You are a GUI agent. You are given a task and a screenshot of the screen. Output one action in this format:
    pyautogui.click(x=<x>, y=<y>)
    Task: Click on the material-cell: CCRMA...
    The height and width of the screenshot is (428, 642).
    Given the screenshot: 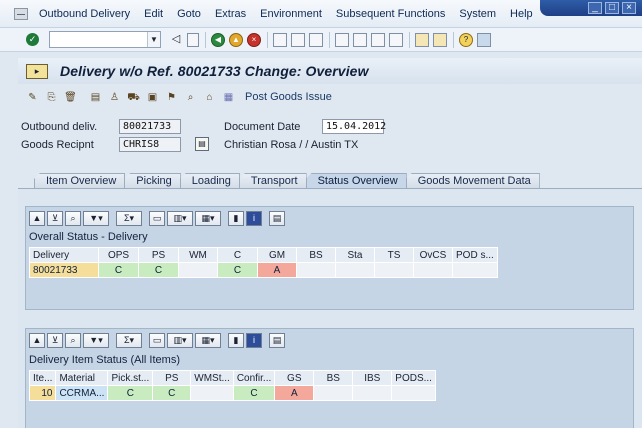 What is the action you would take?
    pyautogui.click(x=82, y=393)
    